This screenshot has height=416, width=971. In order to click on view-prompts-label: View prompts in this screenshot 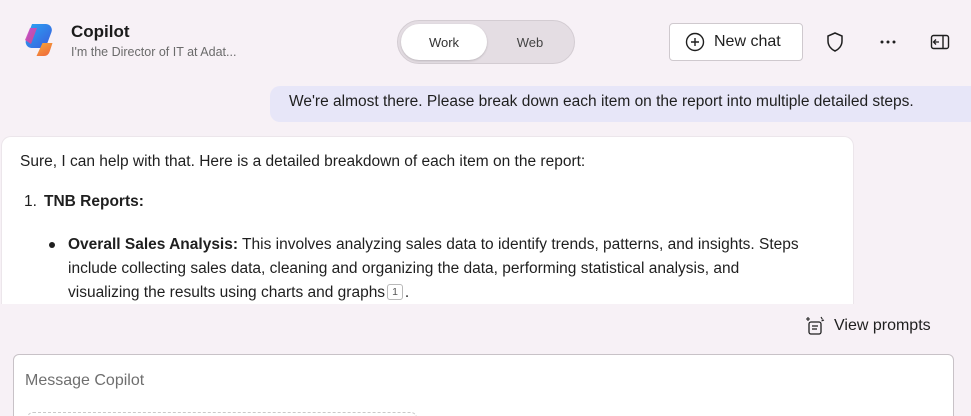, I will do `click(882, 325)`.